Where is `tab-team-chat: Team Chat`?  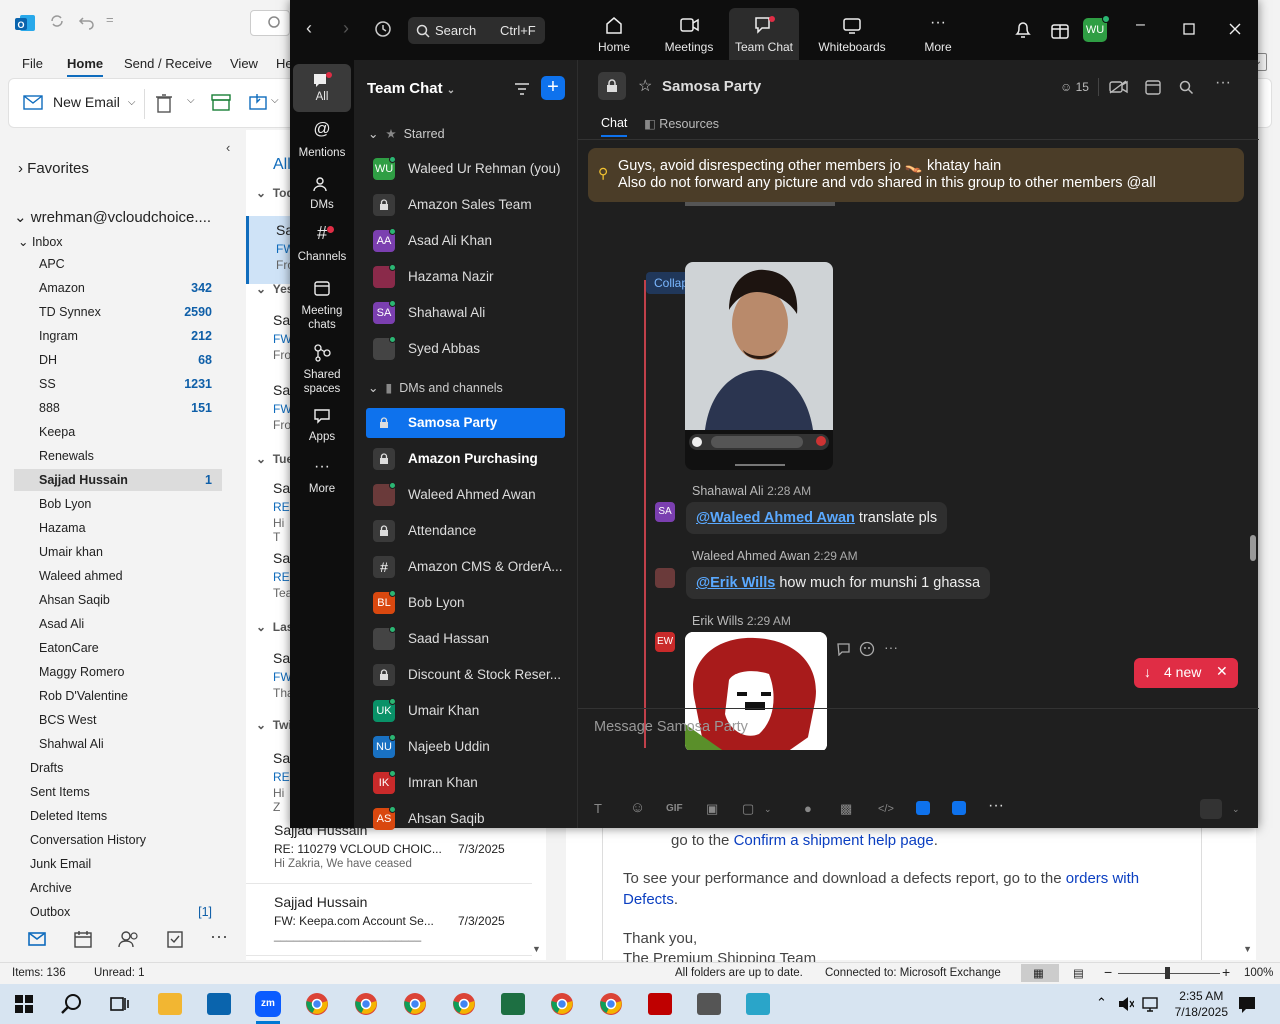
tab-team-chat: Team Chat is located at coordinates (764, 34).